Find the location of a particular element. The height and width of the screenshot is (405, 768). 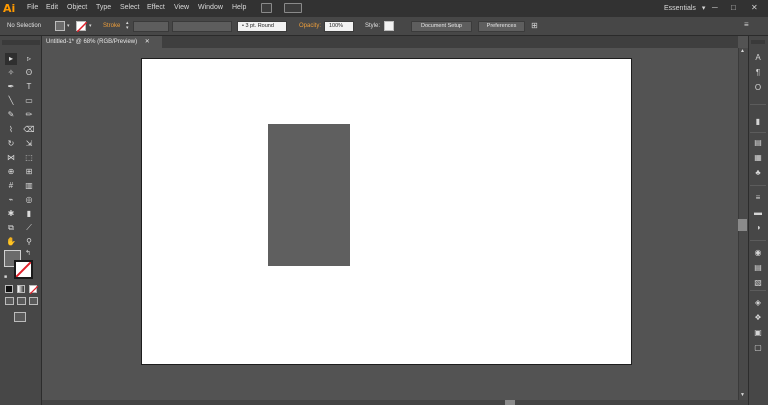

workspace-switcher: Essentials ▾ is located at coordinates (684, 8).